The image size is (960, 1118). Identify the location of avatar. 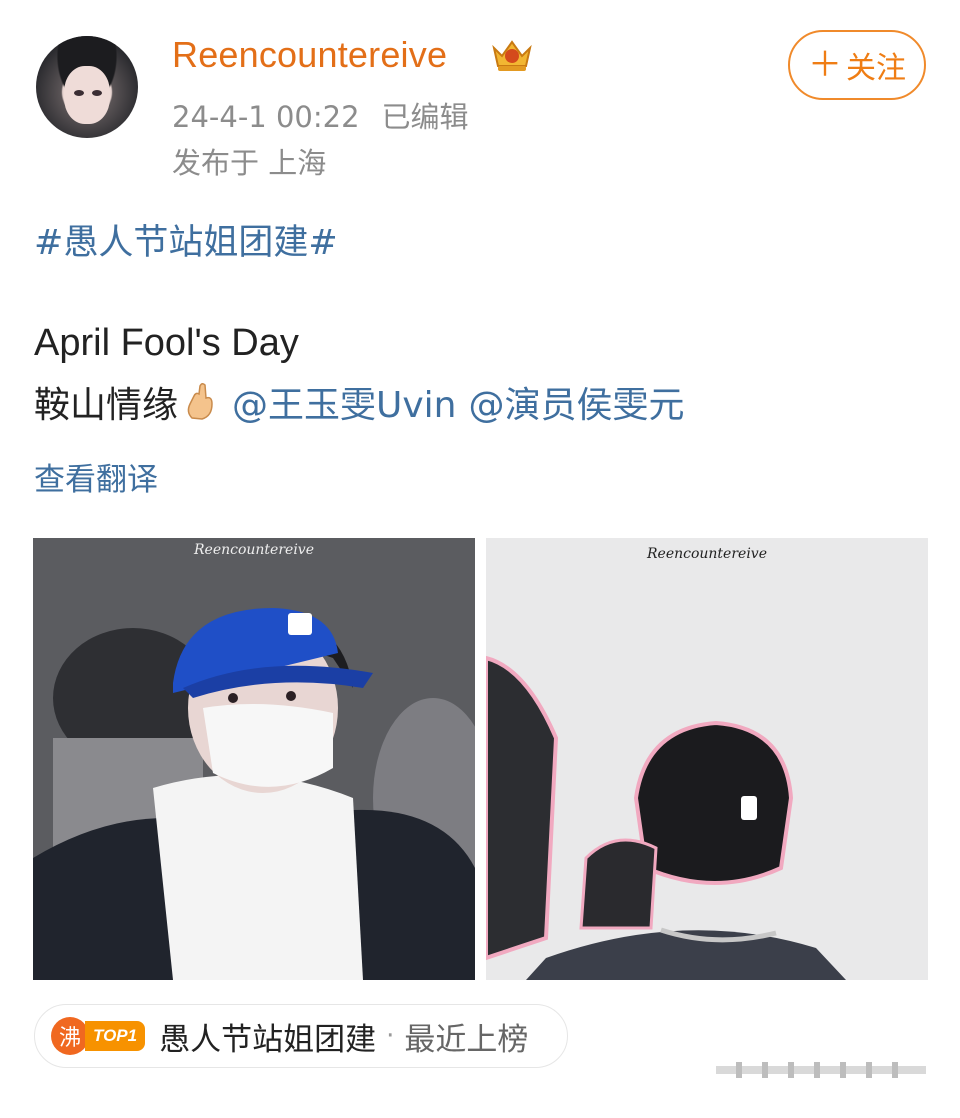
(87, 87).